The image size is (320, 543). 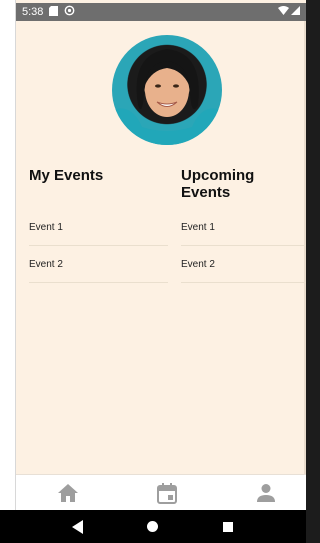 What do you see at coordinates (54, 12) in the screenshot?
I see `sd-card-icon` at bounding box center [54, 12].